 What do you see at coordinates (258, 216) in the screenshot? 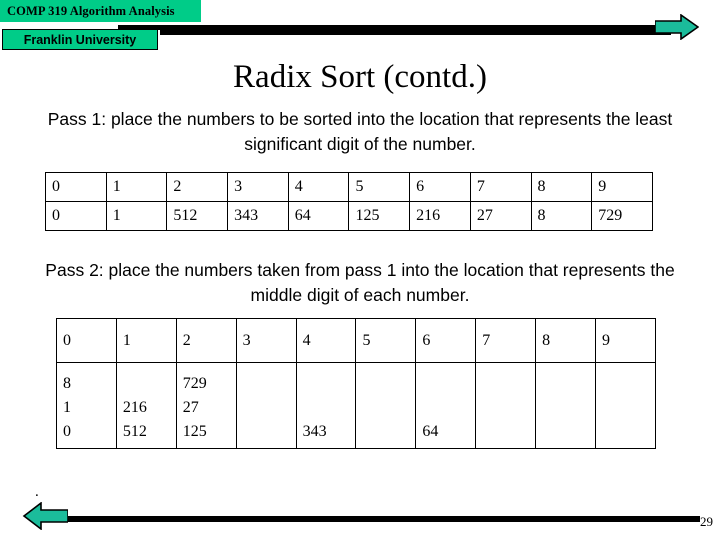
I see `pass1-value-cell: 343` at bounding box center [258, 216].